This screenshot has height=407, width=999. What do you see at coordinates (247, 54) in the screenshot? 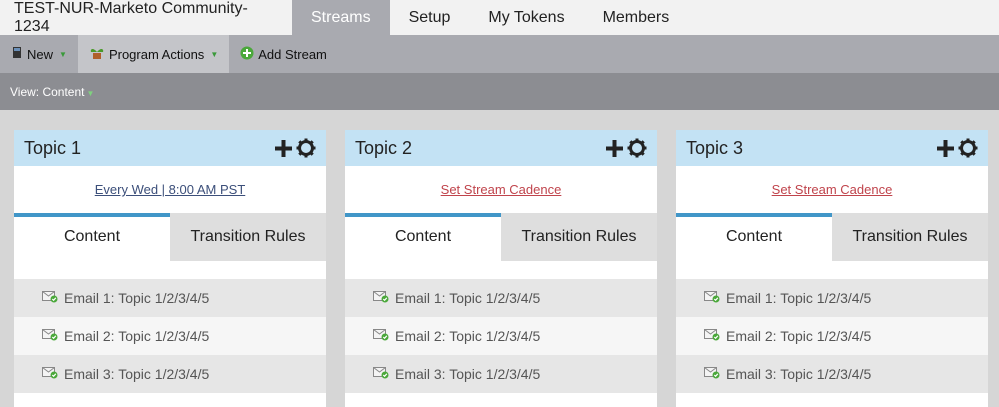
I see `plus-circle-icon` at bounding box center [247, 54].